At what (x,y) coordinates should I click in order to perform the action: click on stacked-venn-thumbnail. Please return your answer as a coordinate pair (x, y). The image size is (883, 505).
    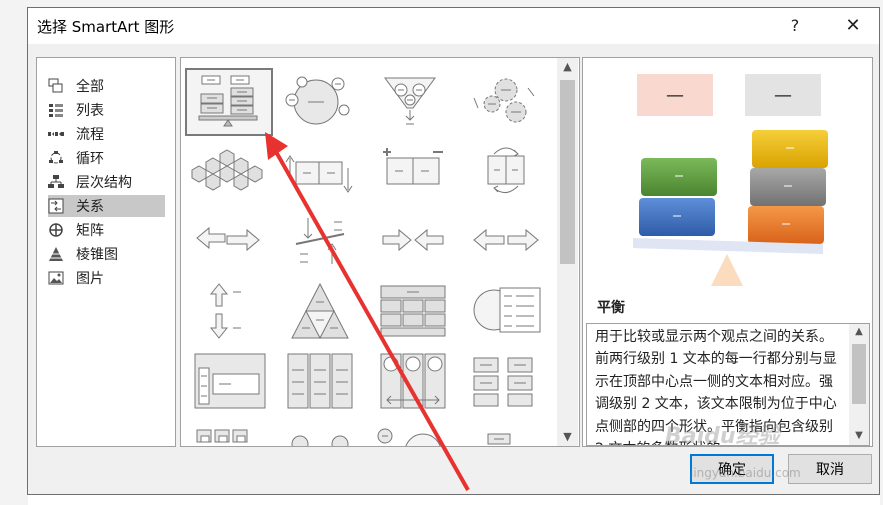
    Looking at the image, I should click on (507, 310).